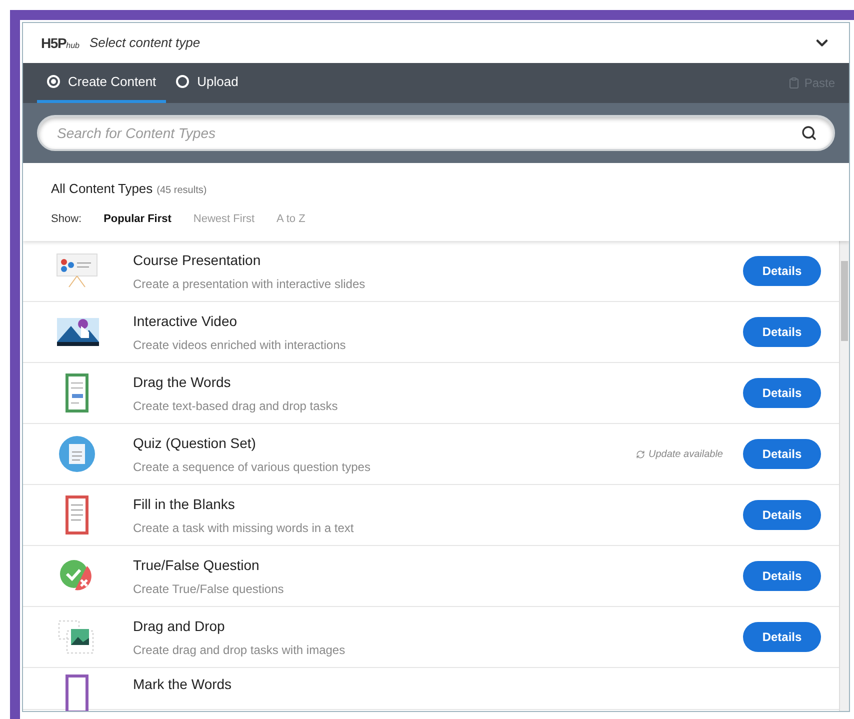 The width and height of the screenshot is (854, 719). Describe the element at coordinates (207, 83) in the screenshot. I see `tab: Upload` at that location.